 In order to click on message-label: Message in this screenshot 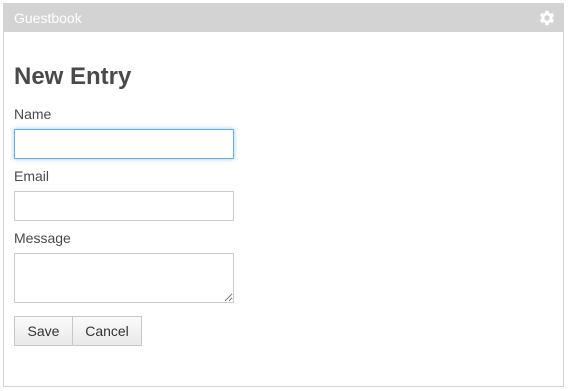, I will do `click(42, 238)`.